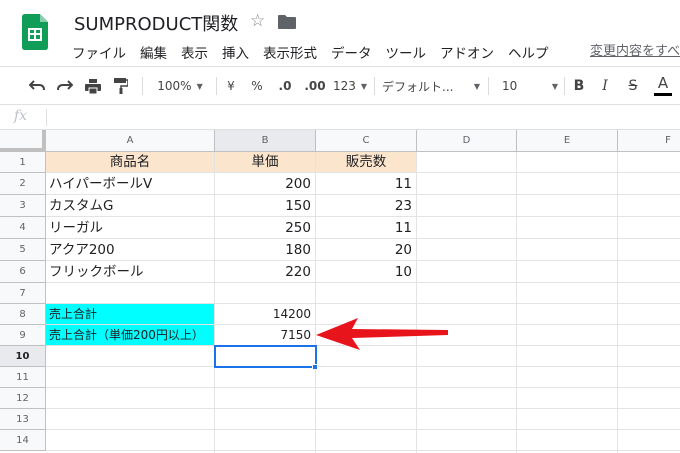 The height and width of the screenshot is (453, 680). What do you see at coordinates (265, 141) in the screenshot?
I see `column-header-b: B` at bounding box center [265, 141].